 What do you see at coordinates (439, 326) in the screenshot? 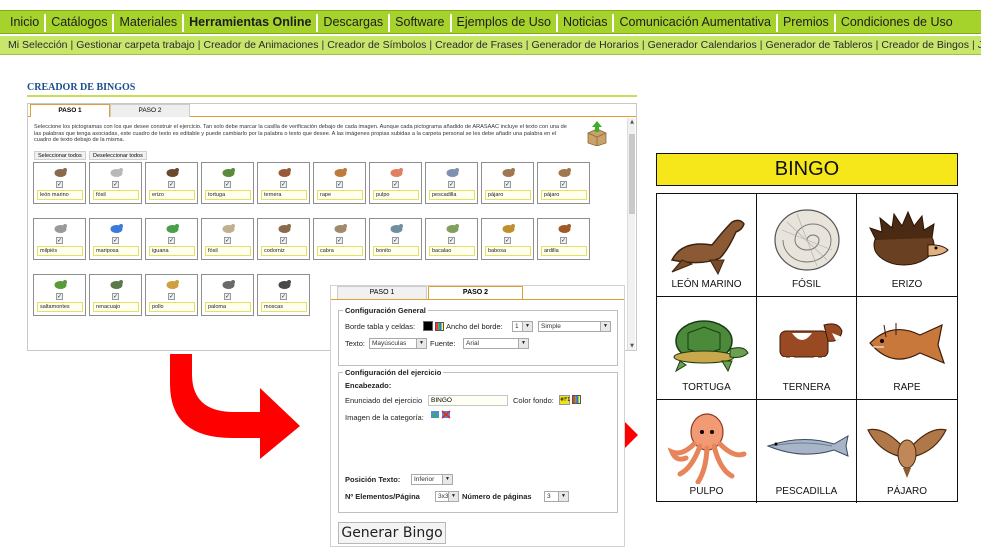
I see `border-color-picker-icon` at bounding box center [439, 326].